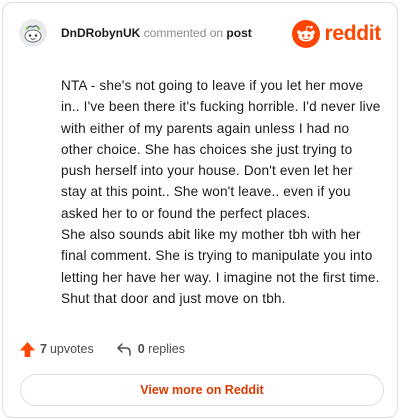 The image size is (400, 420). What do you see at coordinates (33, 33) in the screenshot?
I see `snoo-avatar-icon` at bounding box center [33, 33].